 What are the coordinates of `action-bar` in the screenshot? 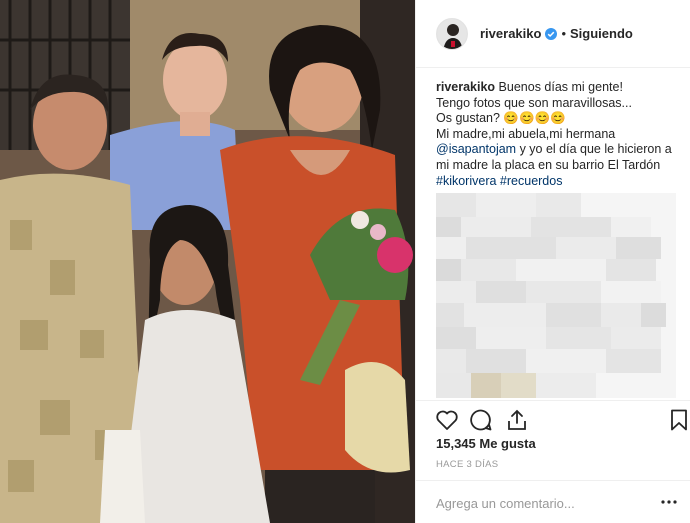 It's located at (553, 418).